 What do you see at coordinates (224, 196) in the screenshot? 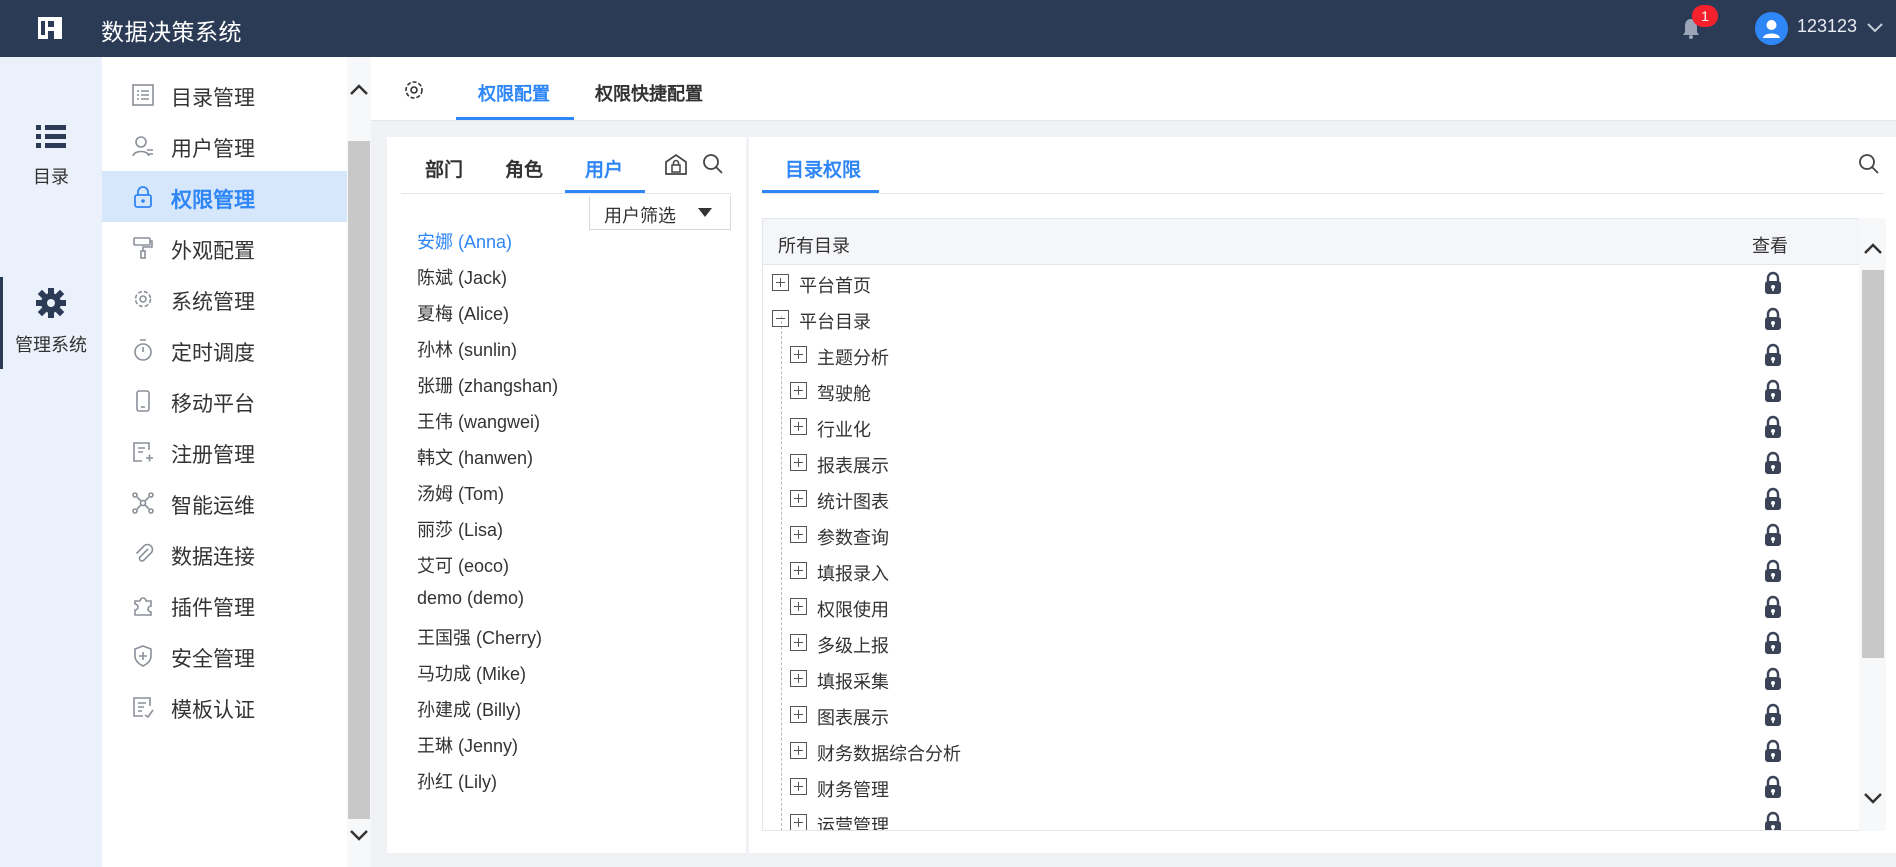
I see `menu-item-permission-management: 权限管理` at bounding box center [224, 196].